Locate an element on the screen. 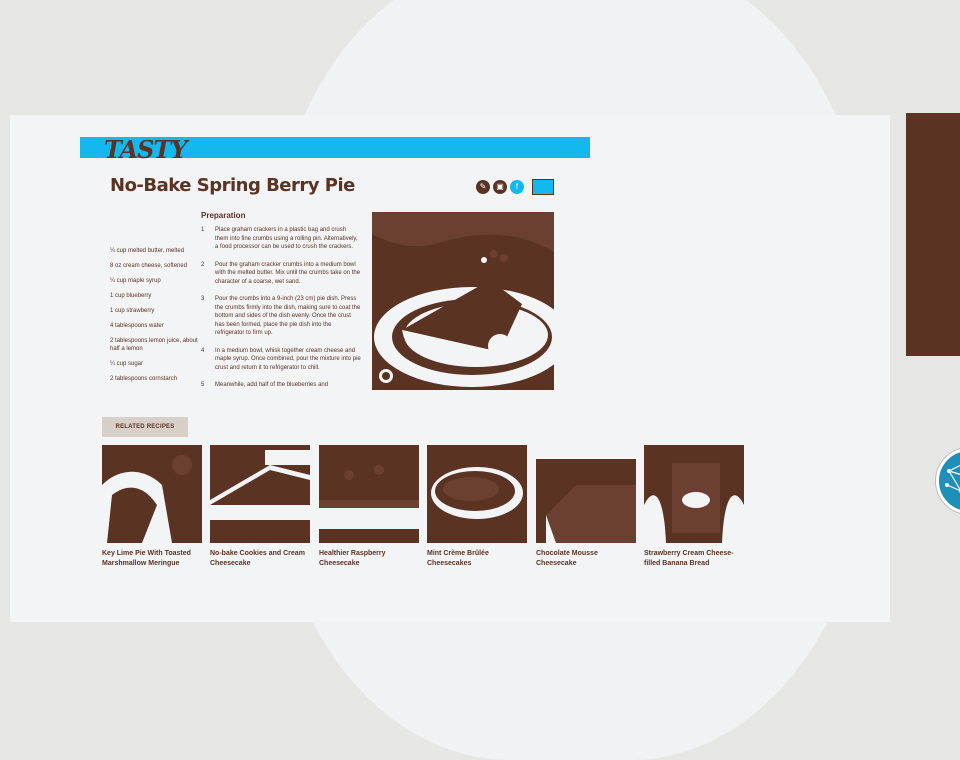 This screenshot has height=760, width=960. ingredient-item: ¼ cup maple syrup is located at coordinates (135, 281).